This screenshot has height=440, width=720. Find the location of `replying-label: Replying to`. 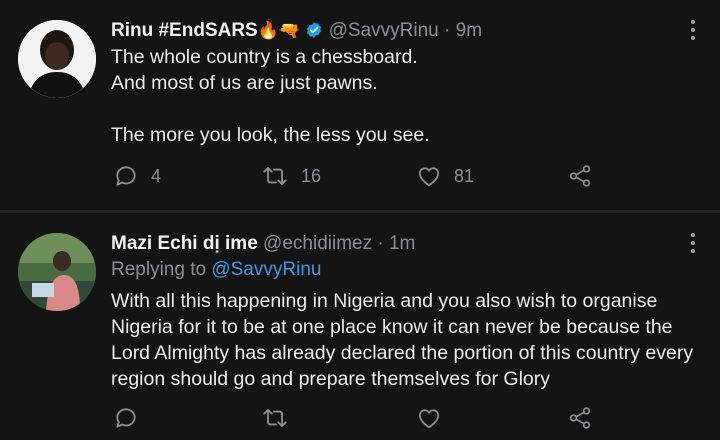

replying-label: Replying to is located at coordinates (159, 269).